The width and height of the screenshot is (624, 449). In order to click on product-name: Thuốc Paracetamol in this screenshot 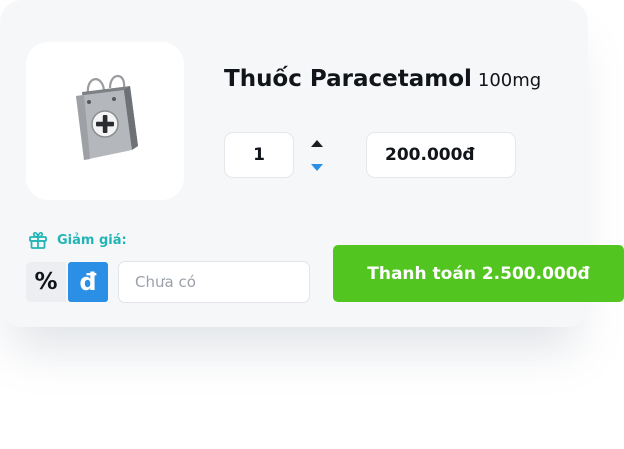, I will do `click(348, 79)`.